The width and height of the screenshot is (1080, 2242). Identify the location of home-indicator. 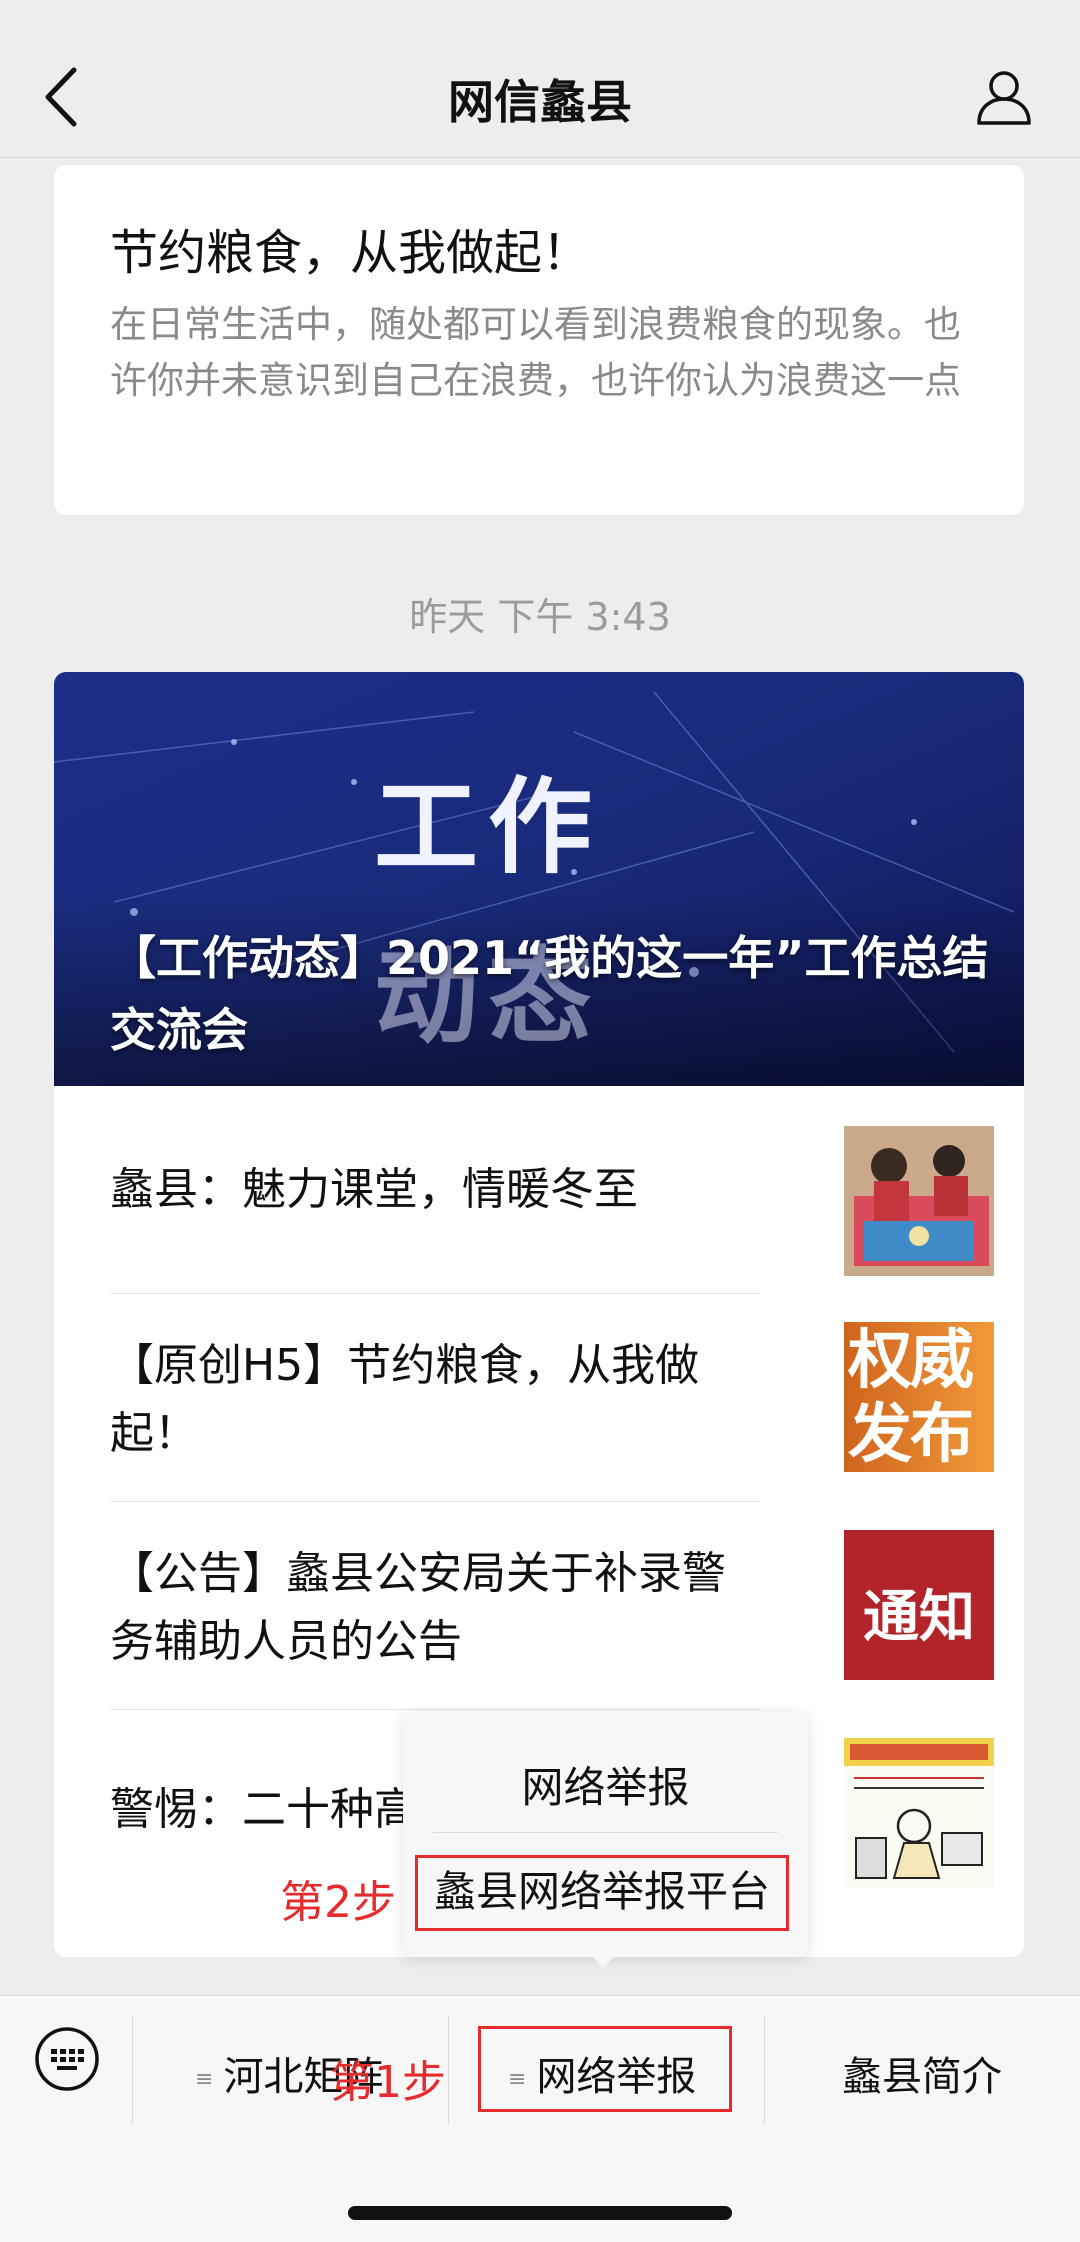
(540, 2213).